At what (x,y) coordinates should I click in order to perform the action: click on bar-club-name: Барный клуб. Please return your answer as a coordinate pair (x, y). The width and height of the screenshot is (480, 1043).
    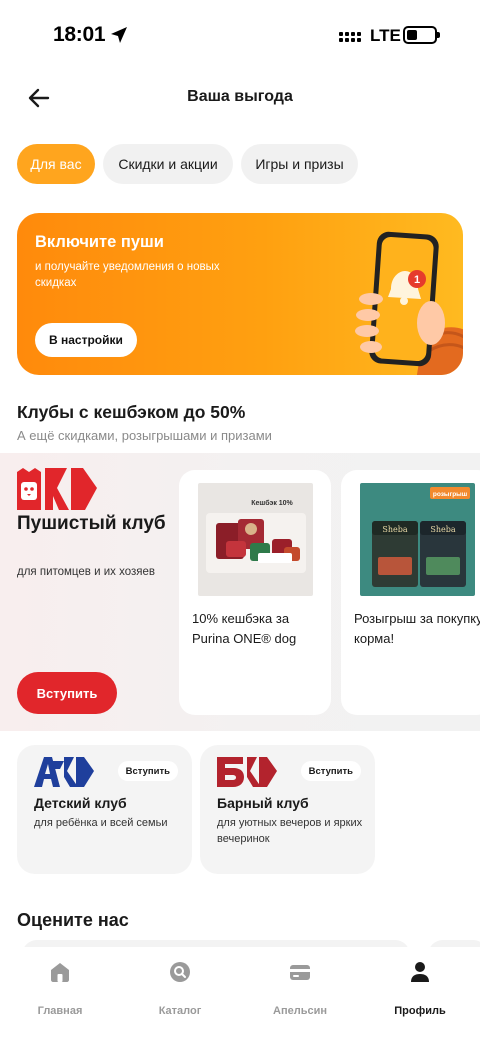
    Looking at the image, I should click on (263, 803).